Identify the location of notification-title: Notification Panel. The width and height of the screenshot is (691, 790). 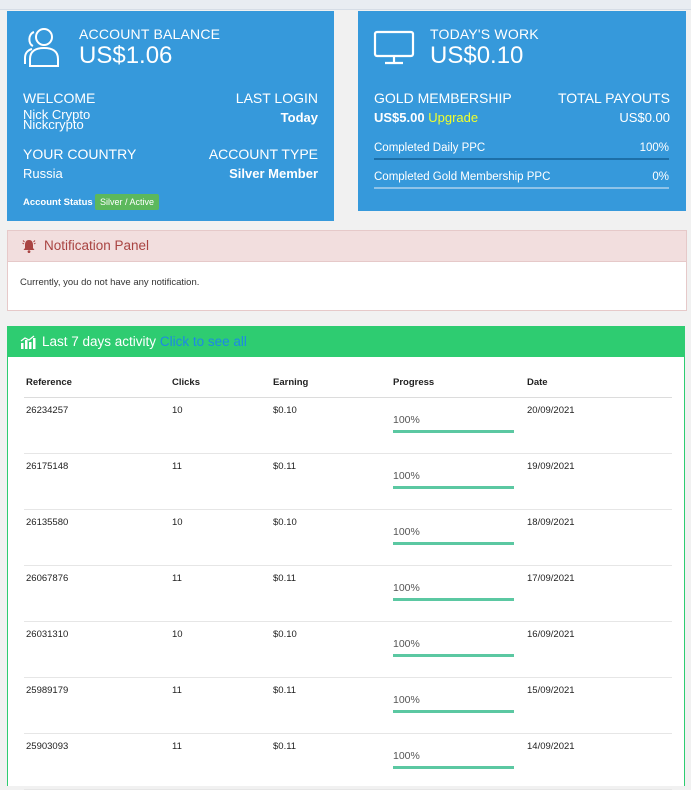
(97, 245).